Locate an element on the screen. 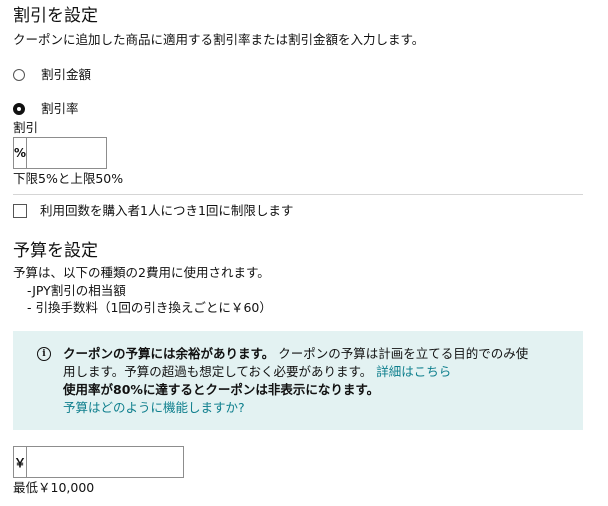 The image size is (608, 506). alert-text-1: クーポンの予算は計画を立てる目的でのみ使 is located at coordinates (403, 353).